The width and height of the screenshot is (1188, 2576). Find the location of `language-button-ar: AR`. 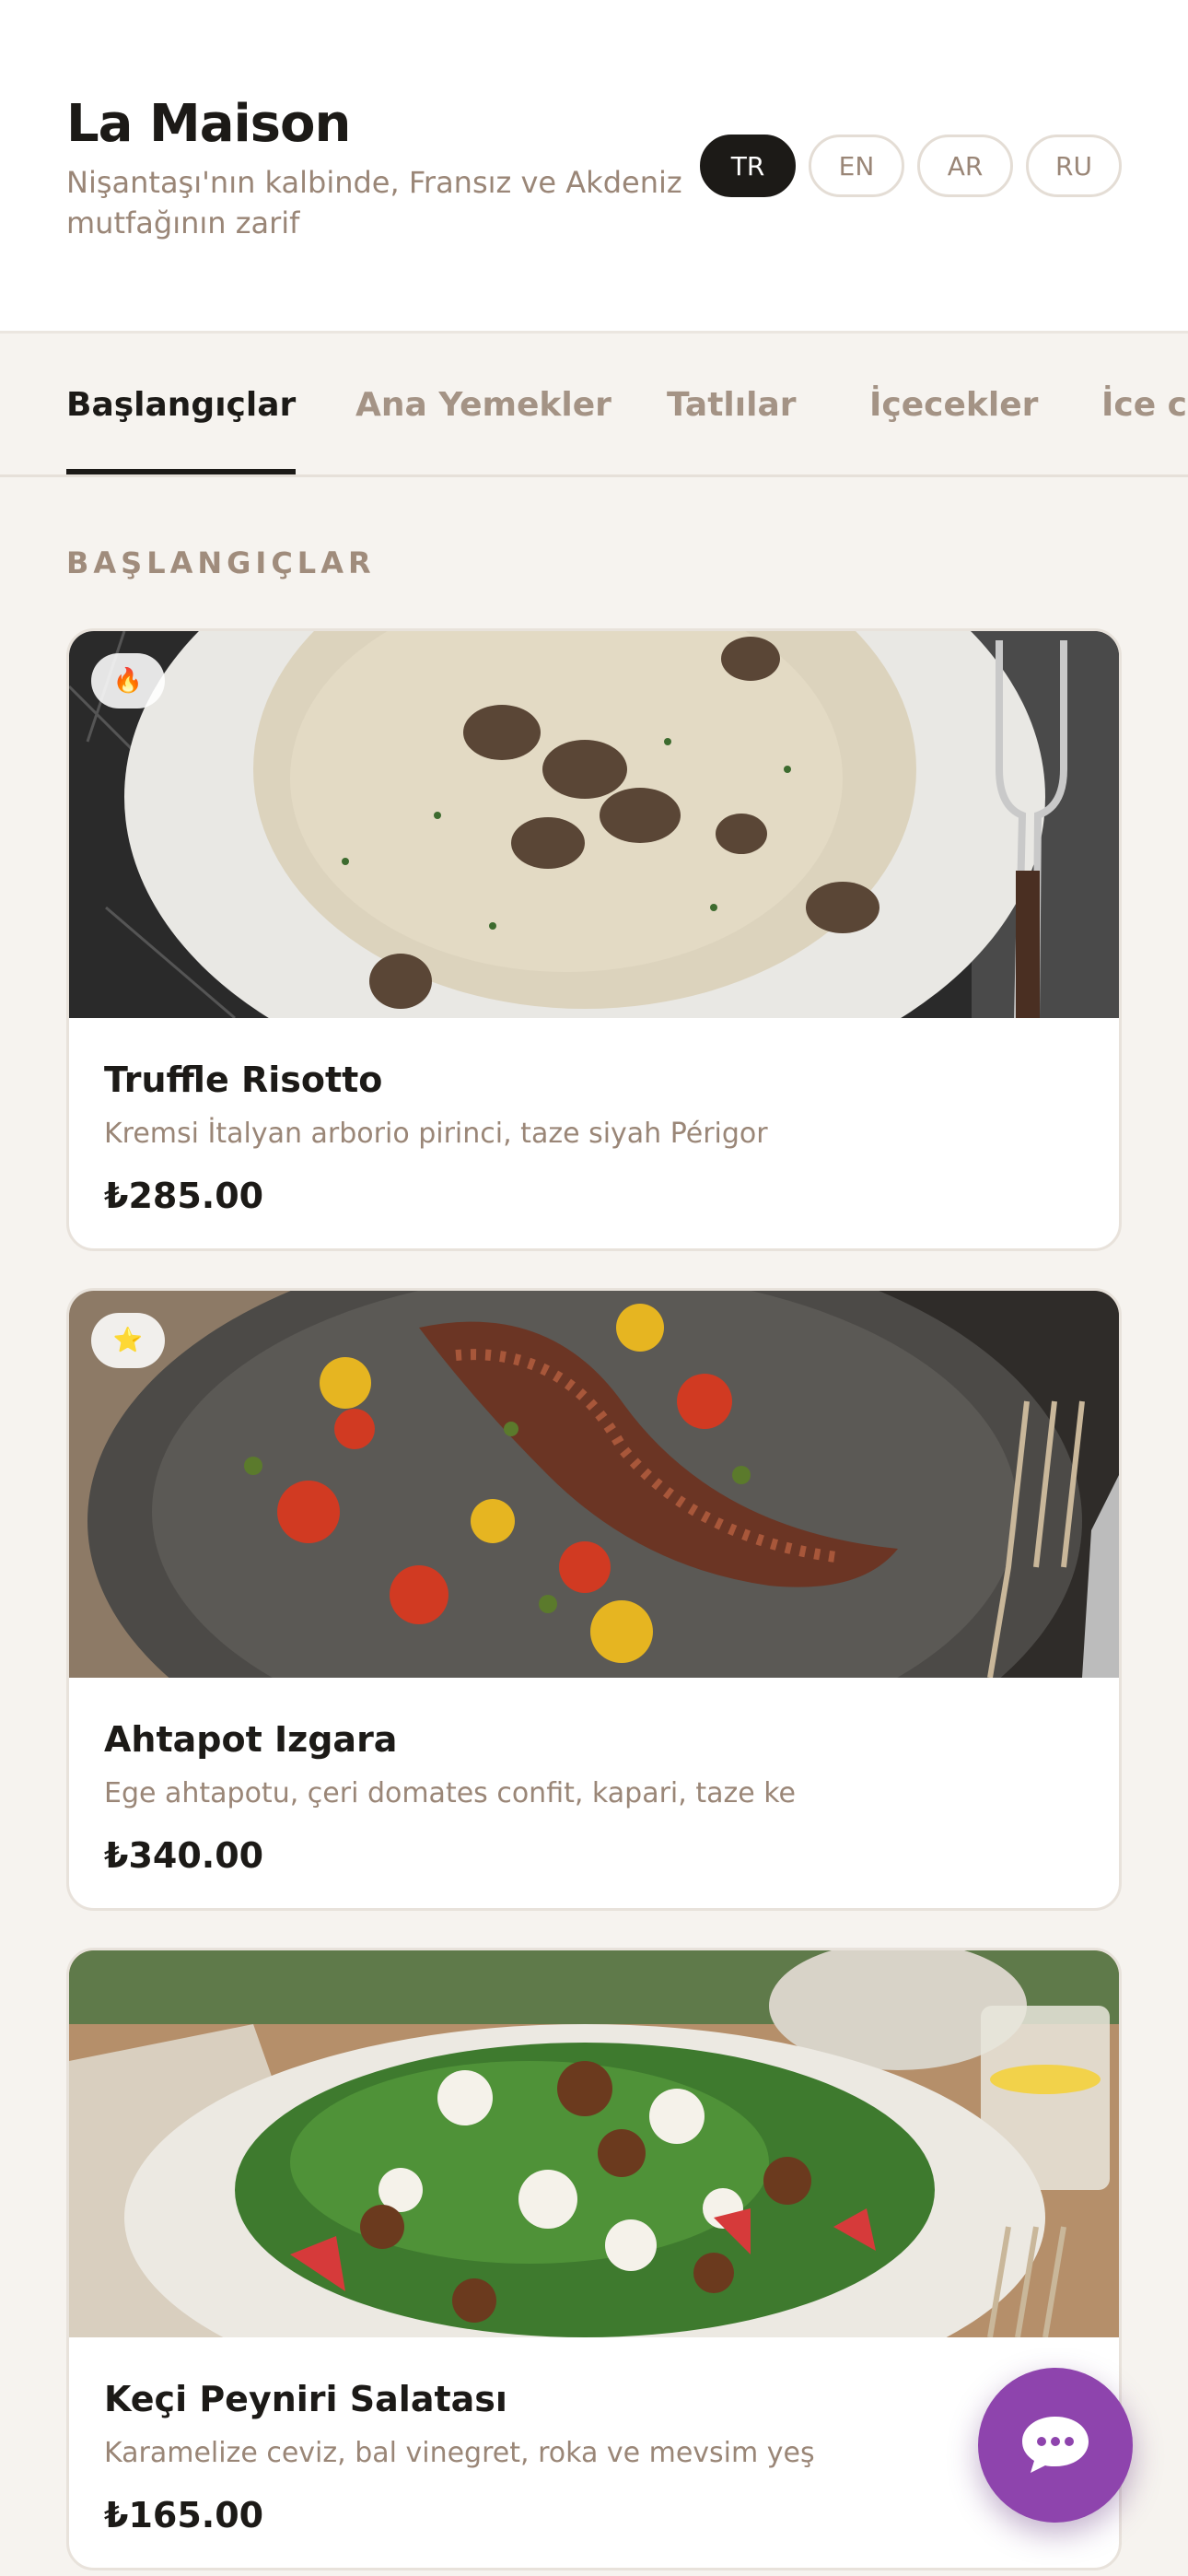

language-button-ar: AR is located at coordinates (965, 166).